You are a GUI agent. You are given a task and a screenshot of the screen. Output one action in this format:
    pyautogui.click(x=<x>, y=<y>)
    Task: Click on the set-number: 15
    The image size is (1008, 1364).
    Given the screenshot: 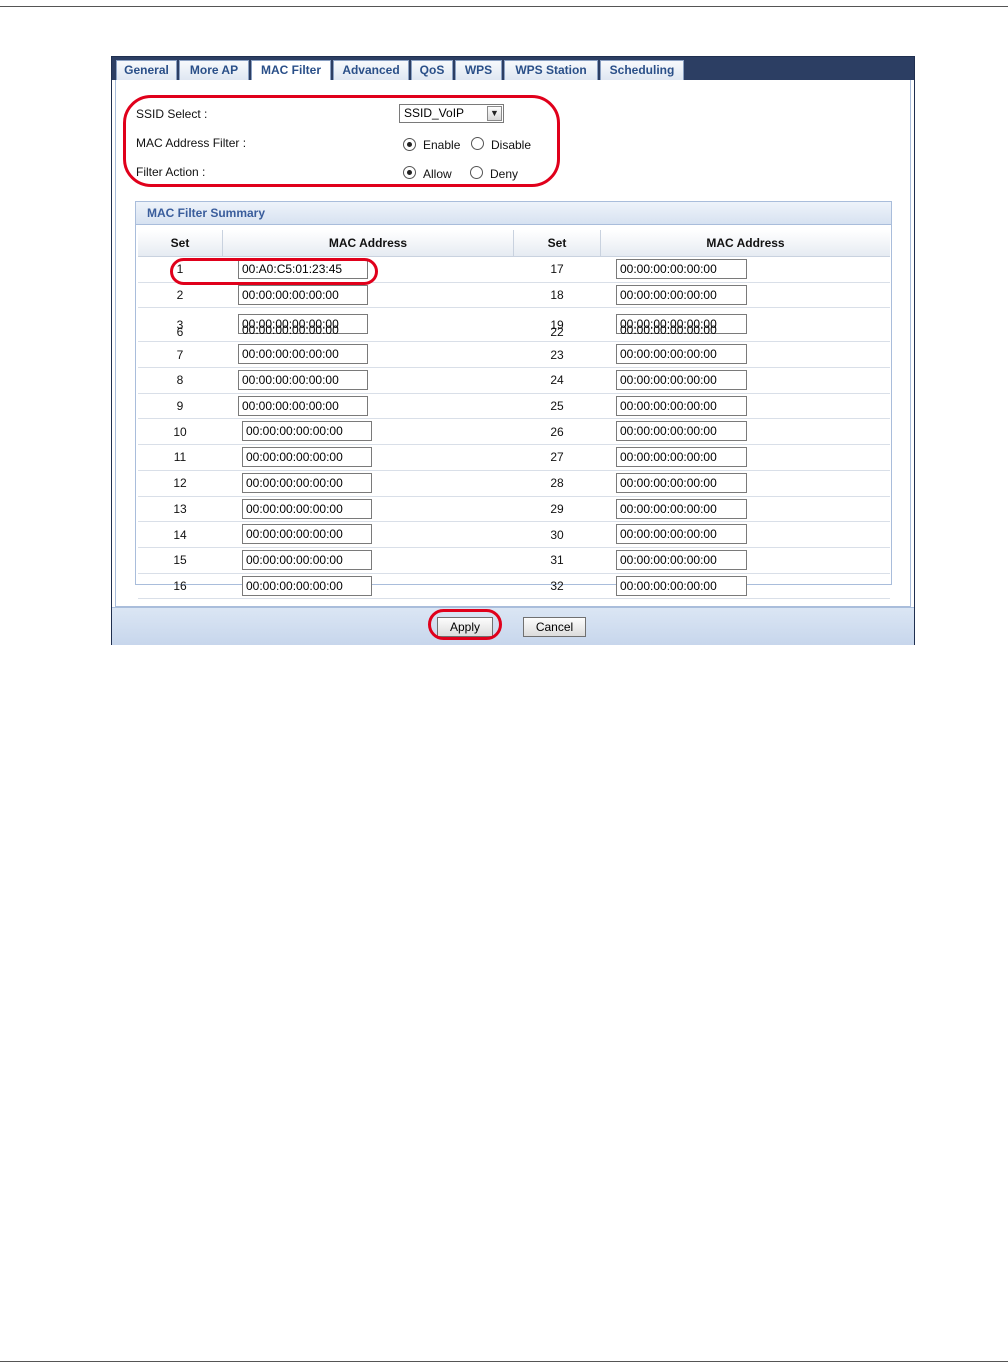 What is the action you would take?
    pyautogui.click(x=180, y=560)
    